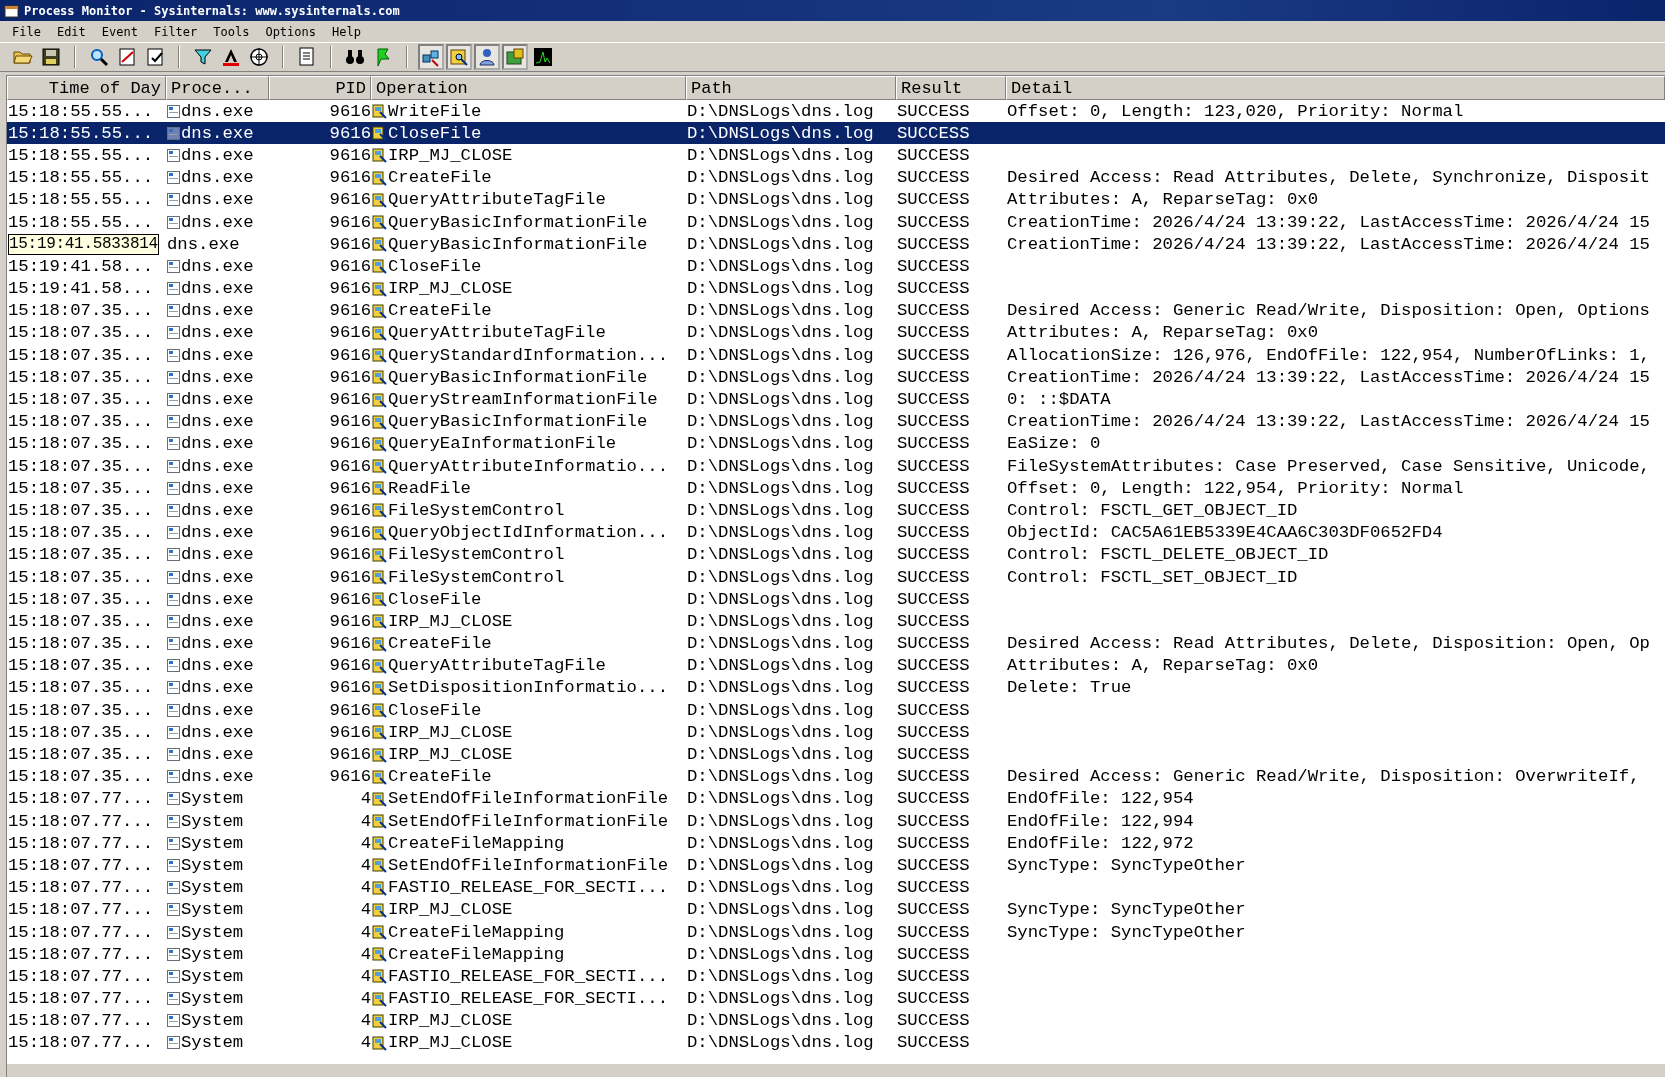 This screenshot has width=1665, height=1077. I want to click on column-header: Detail, so click(1335, 88).